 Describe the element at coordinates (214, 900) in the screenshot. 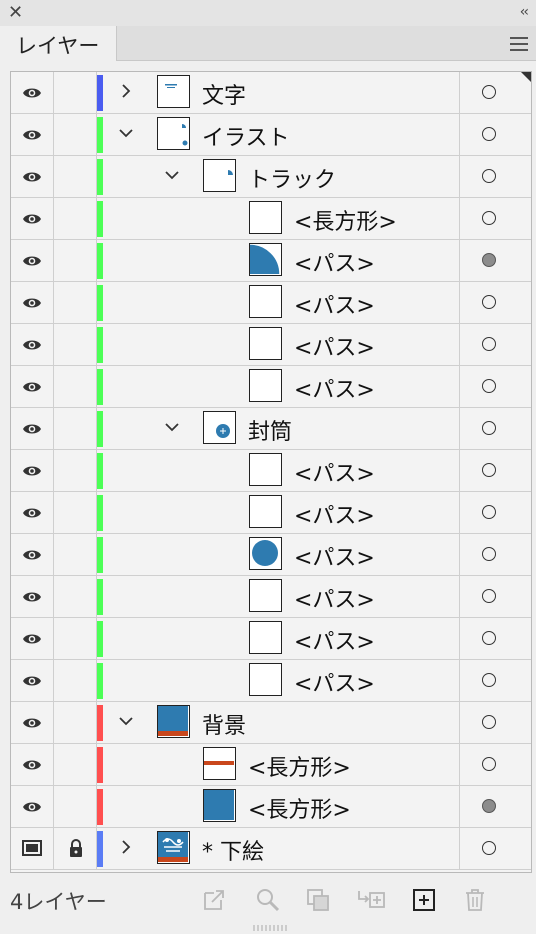

I see `export-icon` at that location.